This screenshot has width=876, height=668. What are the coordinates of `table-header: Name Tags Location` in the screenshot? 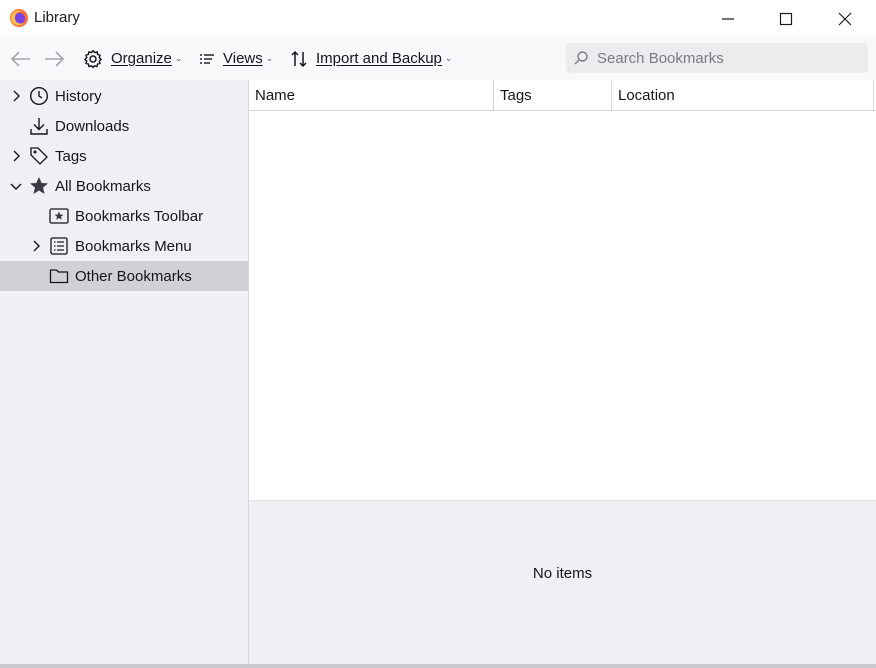 It's located at (562, 95).